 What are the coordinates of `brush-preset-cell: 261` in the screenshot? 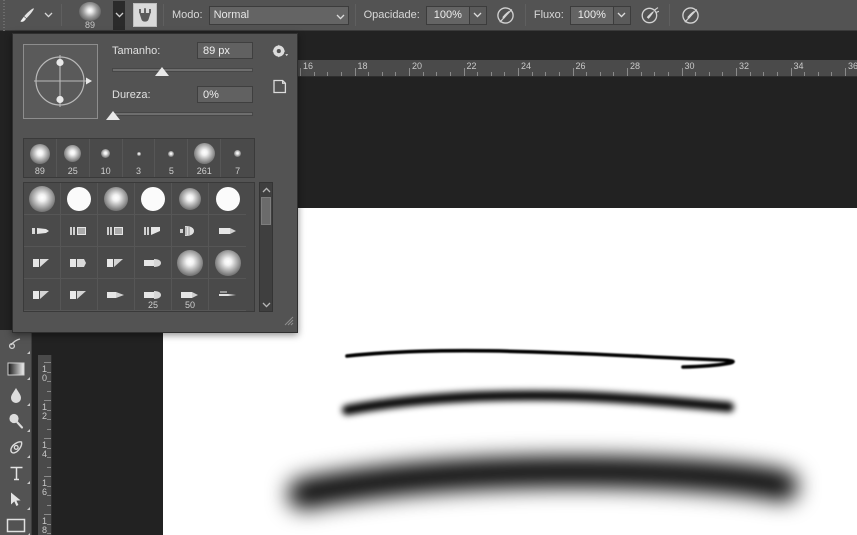 It's located at (205, 158).